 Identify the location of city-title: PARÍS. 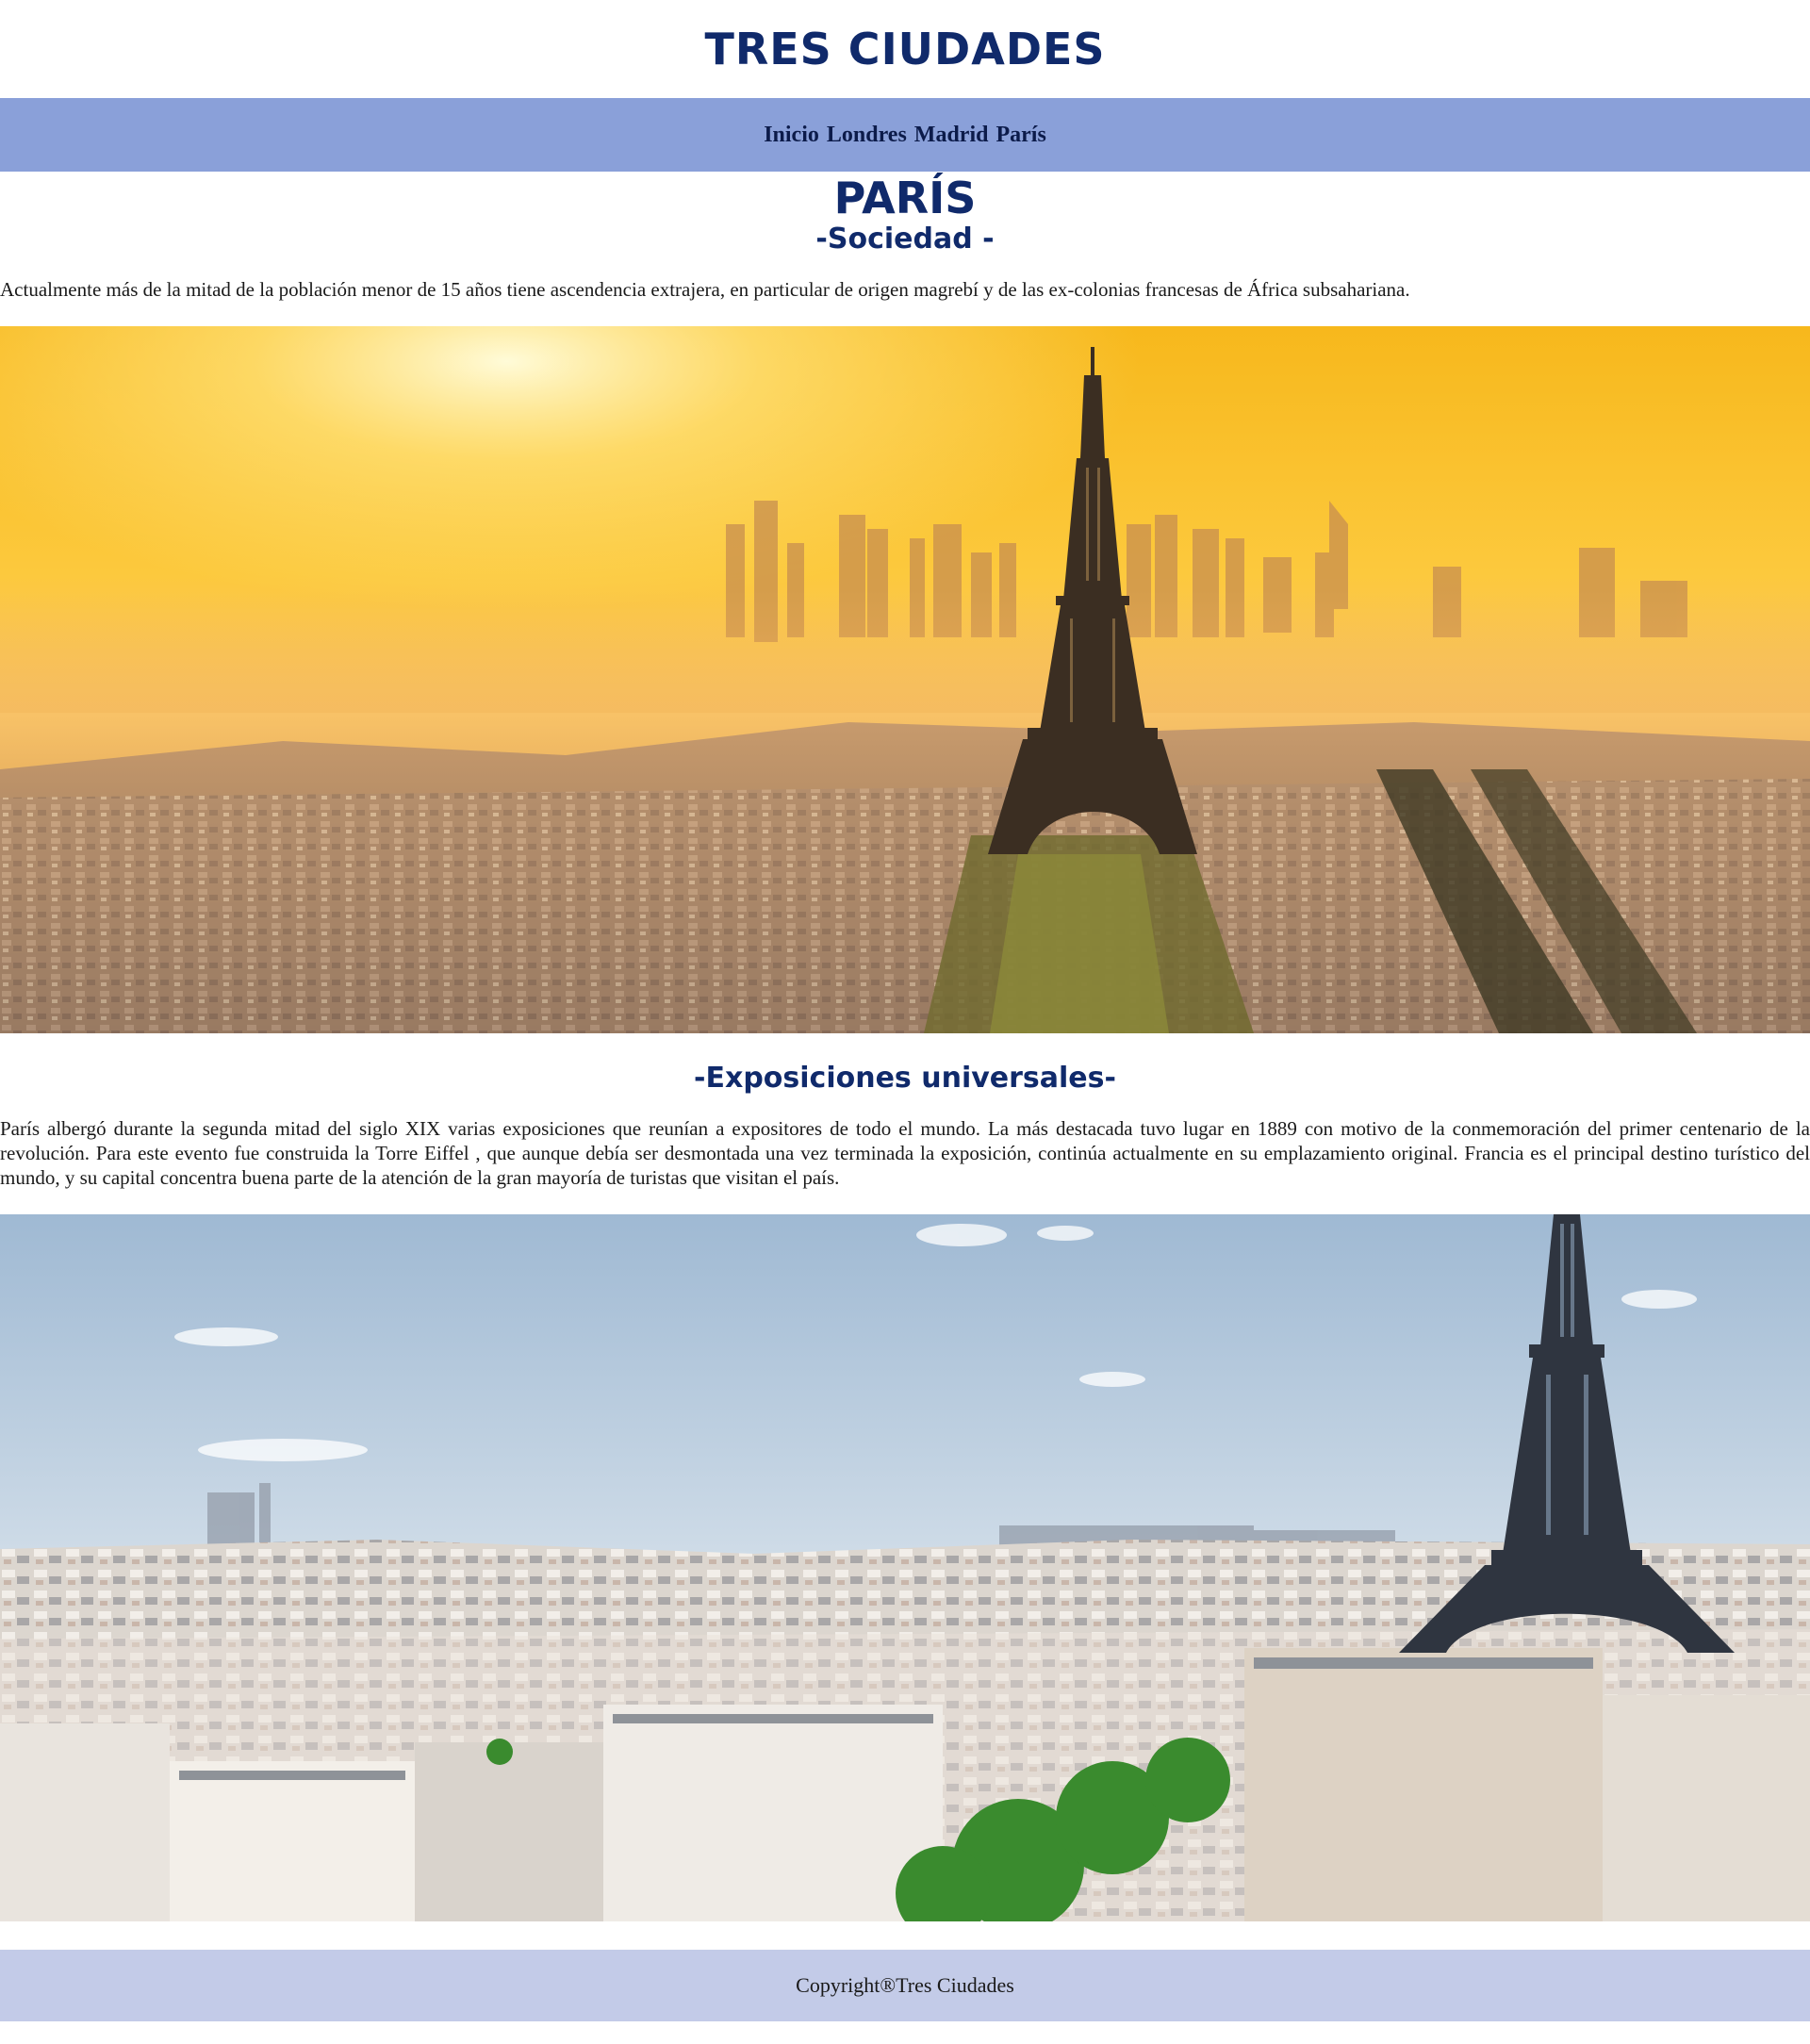
(905, 198).